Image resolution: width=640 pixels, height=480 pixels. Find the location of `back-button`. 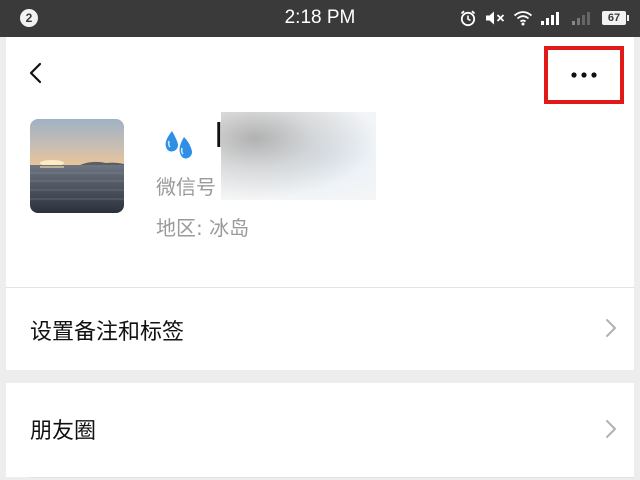

back-button is located at coordinates (37, 73).